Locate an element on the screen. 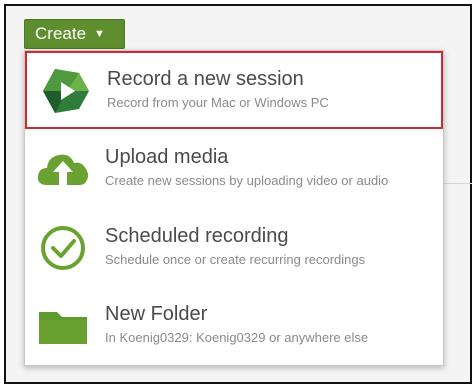 The width and height of the screenshot is (474, 385). caret-down-icon: ▼ is located at coordinates (99, 34).